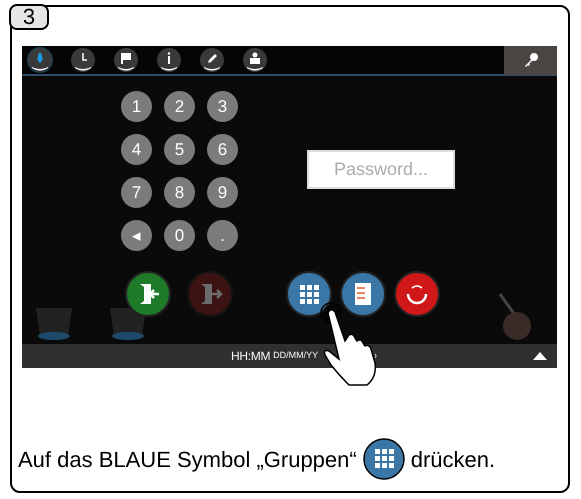 This screenshot has width=581, height=499. I want to click on step-number: 3, so click(29, 17).